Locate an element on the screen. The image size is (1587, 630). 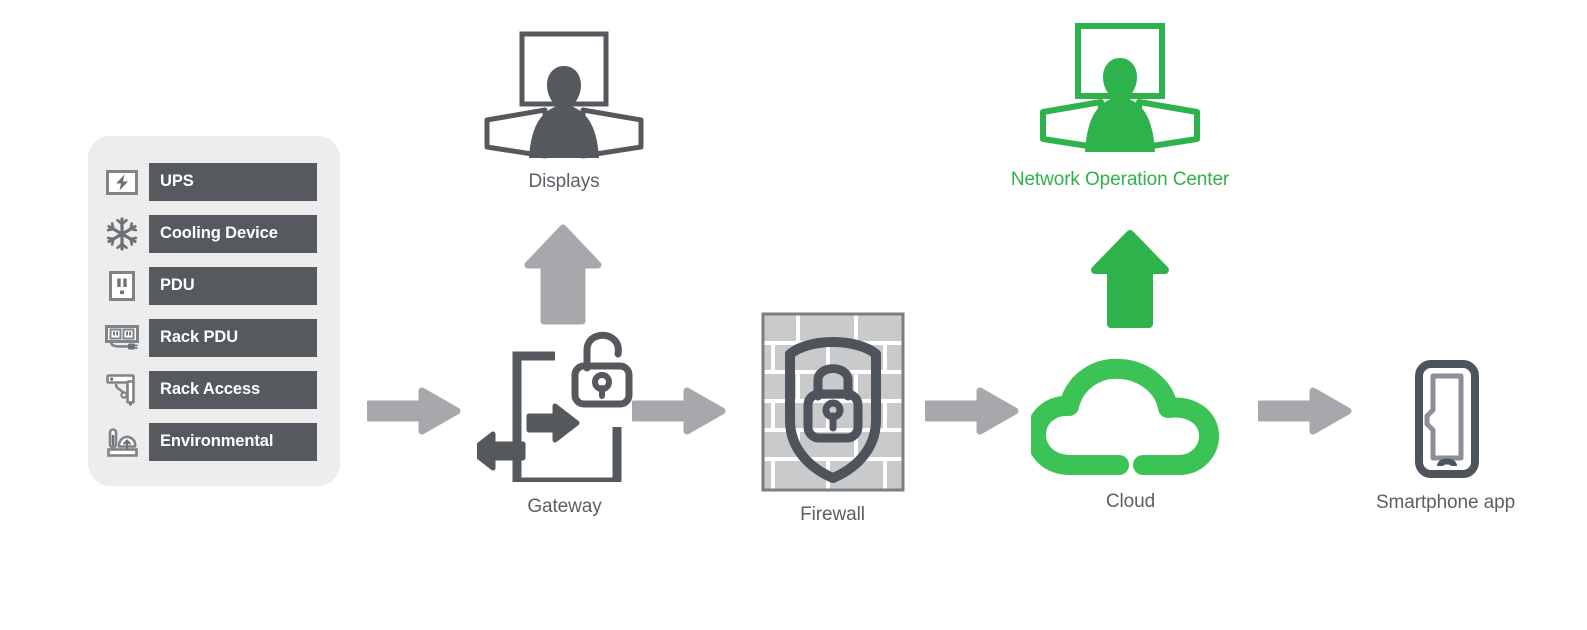
device-row-rack-pdu: Rack PDU is located at coordinates (209, 337).